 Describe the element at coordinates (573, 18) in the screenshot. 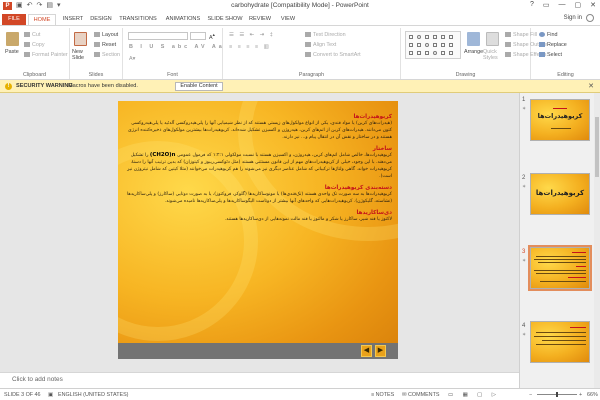

I see `sign-in-link: Sign in` at that location.